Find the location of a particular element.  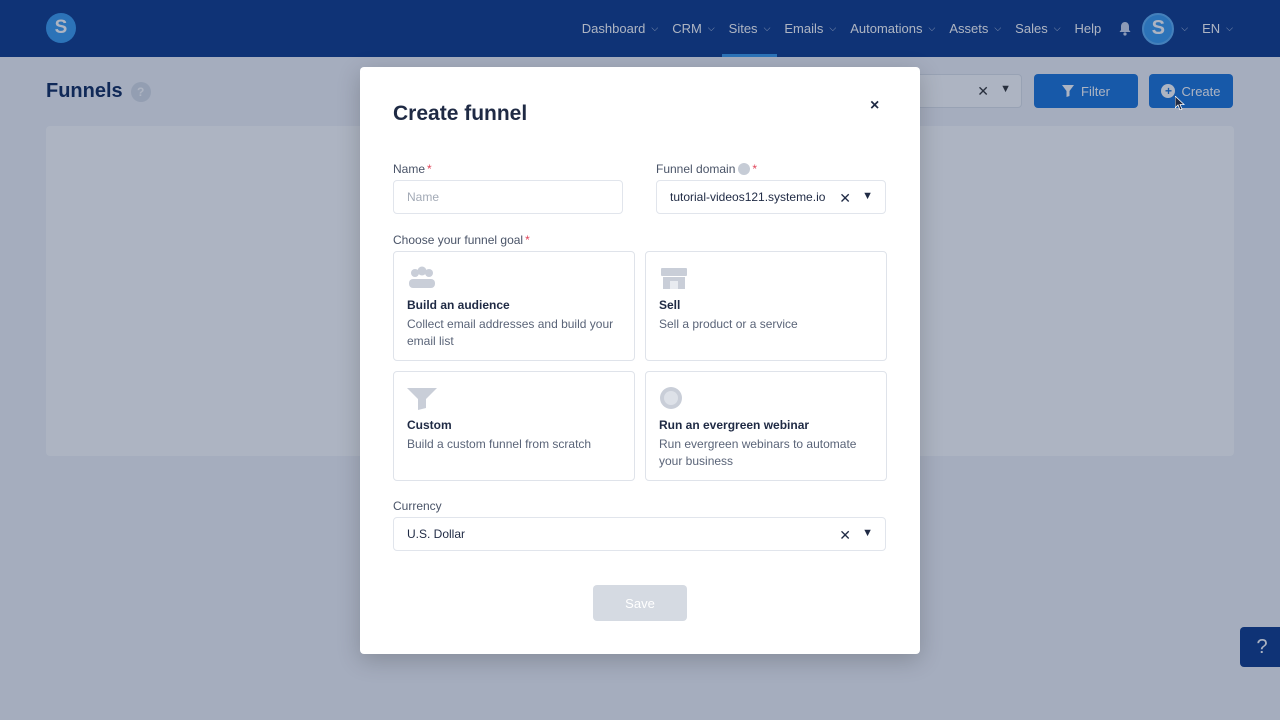

currency-value: U.S. Dollar is located at coordinates (436, 534).